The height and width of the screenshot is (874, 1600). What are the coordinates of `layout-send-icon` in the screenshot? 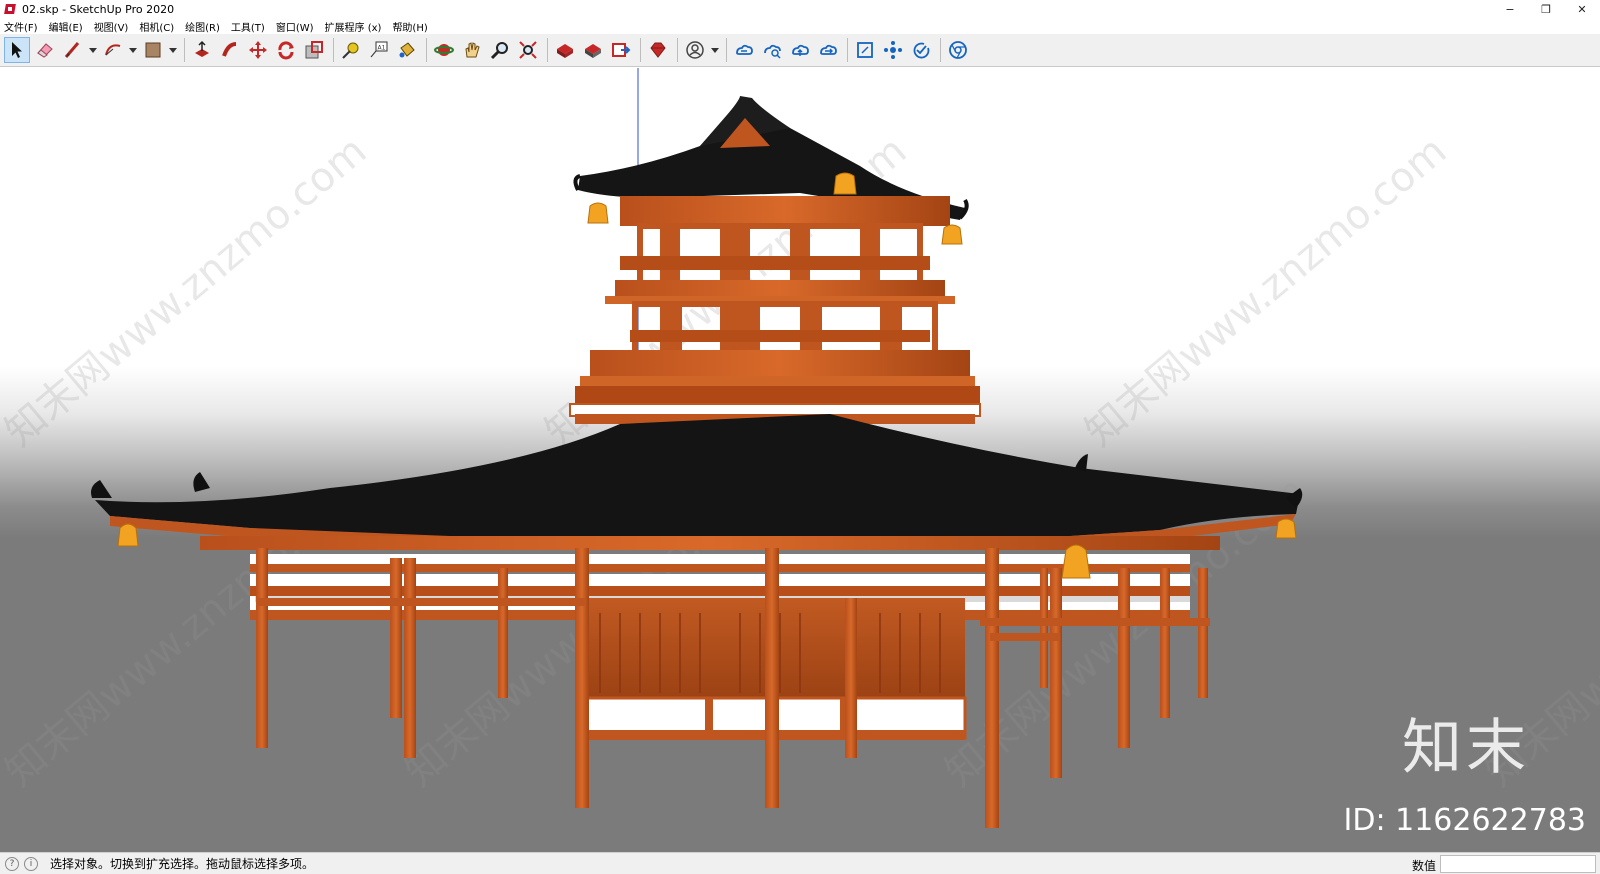 It's located at (621, 50).